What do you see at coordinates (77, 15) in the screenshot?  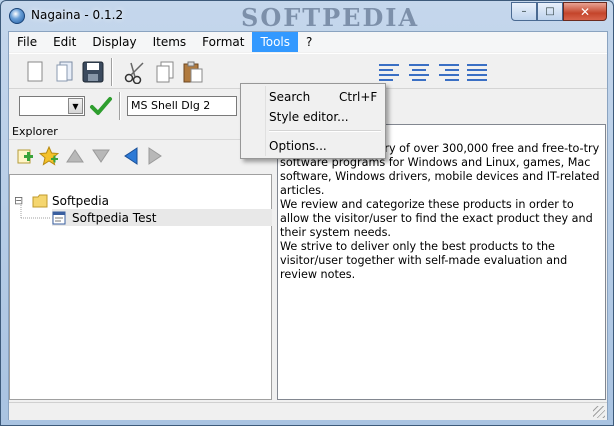 I see `window-title: Nagaina - 0.1.2` at bounding box center [77, 15].